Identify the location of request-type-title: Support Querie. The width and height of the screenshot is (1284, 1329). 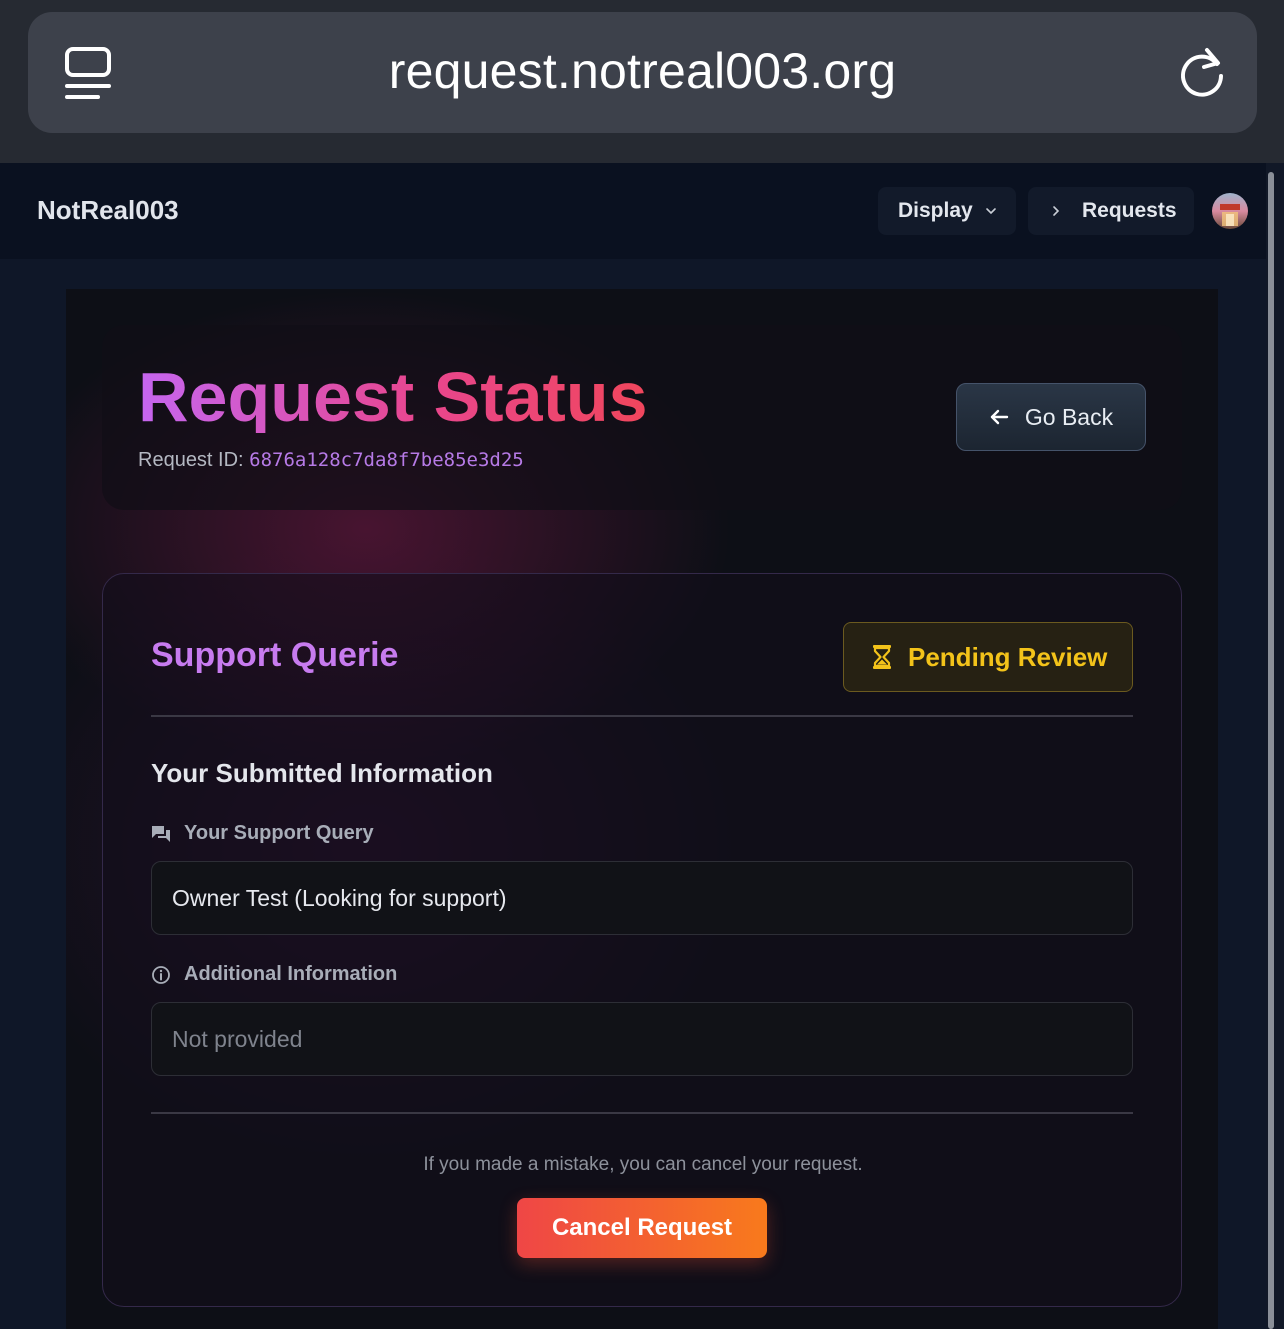
(275, 655).